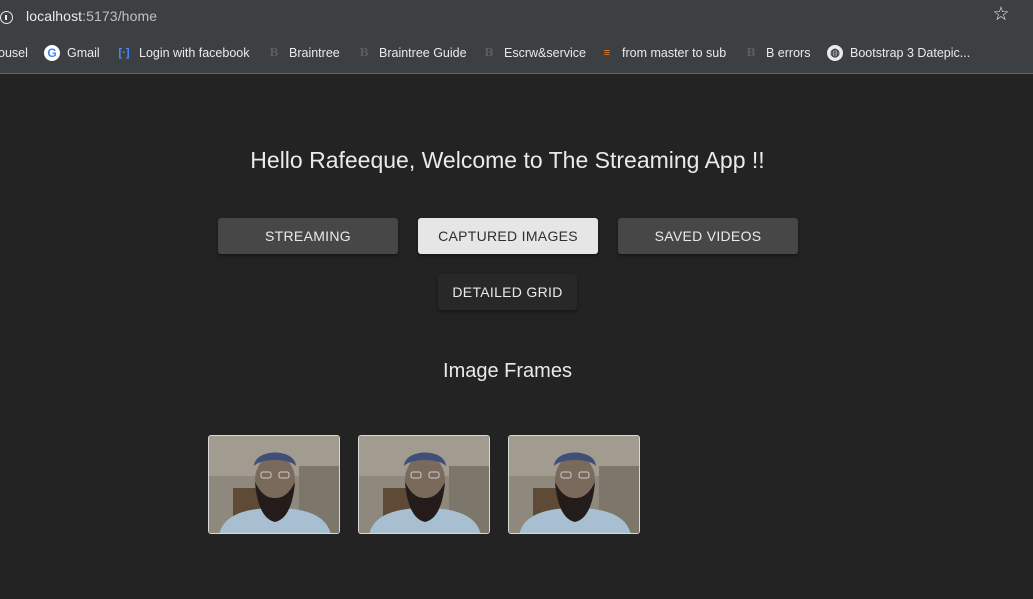  Describe the element at coordinates (194, 53) in the screenshot. I see `bookmark-label: Login with facebook` at that location.